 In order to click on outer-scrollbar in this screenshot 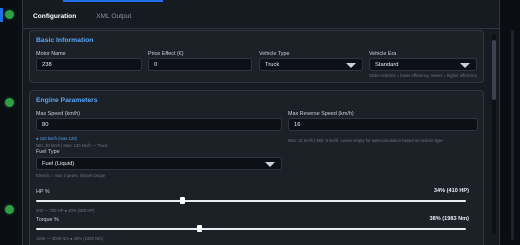, I will do `click(512, 135)`.